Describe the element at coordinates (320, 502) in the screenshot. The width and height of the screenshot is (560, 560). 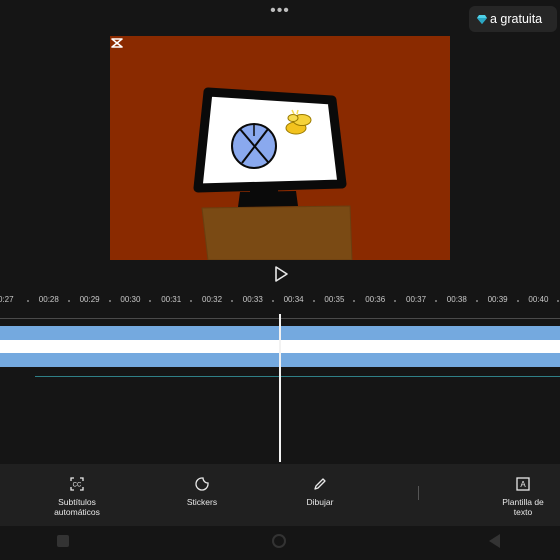
I see `draw-label: Dibujar` at that location.